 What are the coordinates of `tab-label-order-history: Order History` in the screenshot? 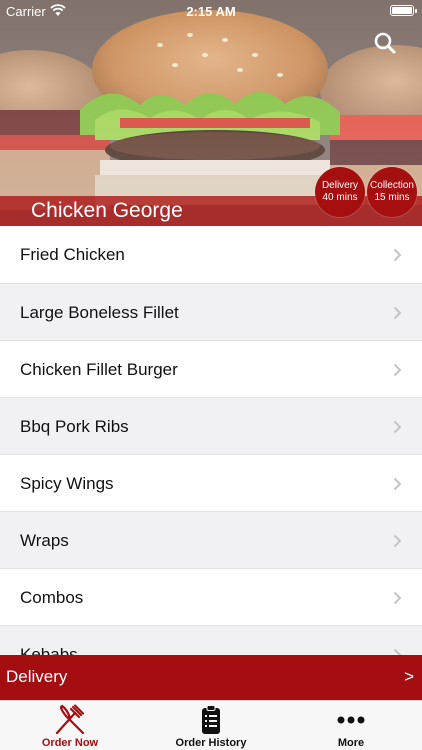 It's located at (211, 743).